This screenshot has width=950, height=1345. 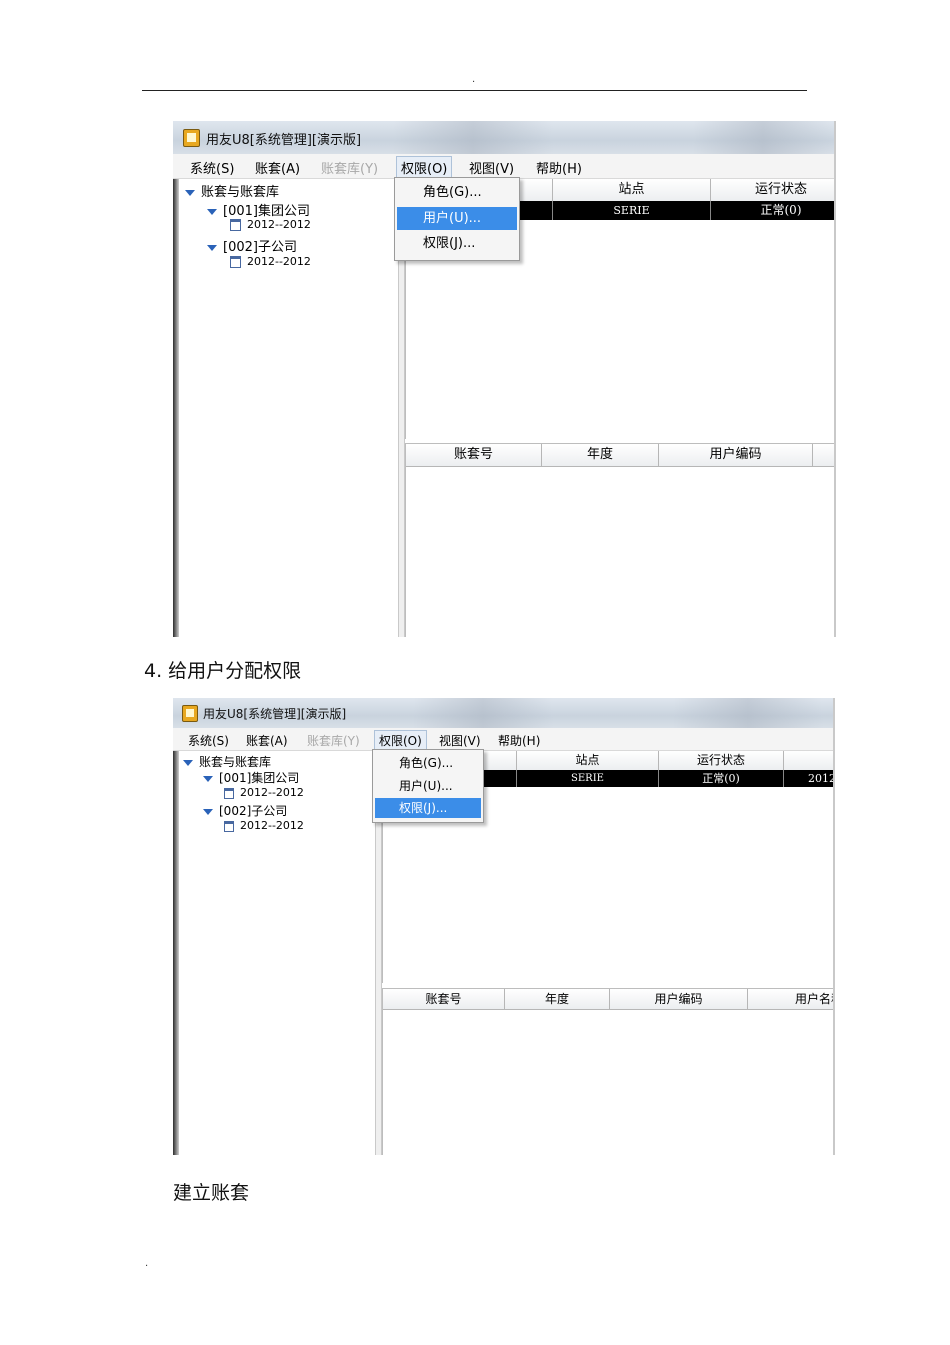 What do you see at coordinates (791, 999) in the screenshot?
I see `col-header-user-name: 用户名称` at bounding box center [791, 999].